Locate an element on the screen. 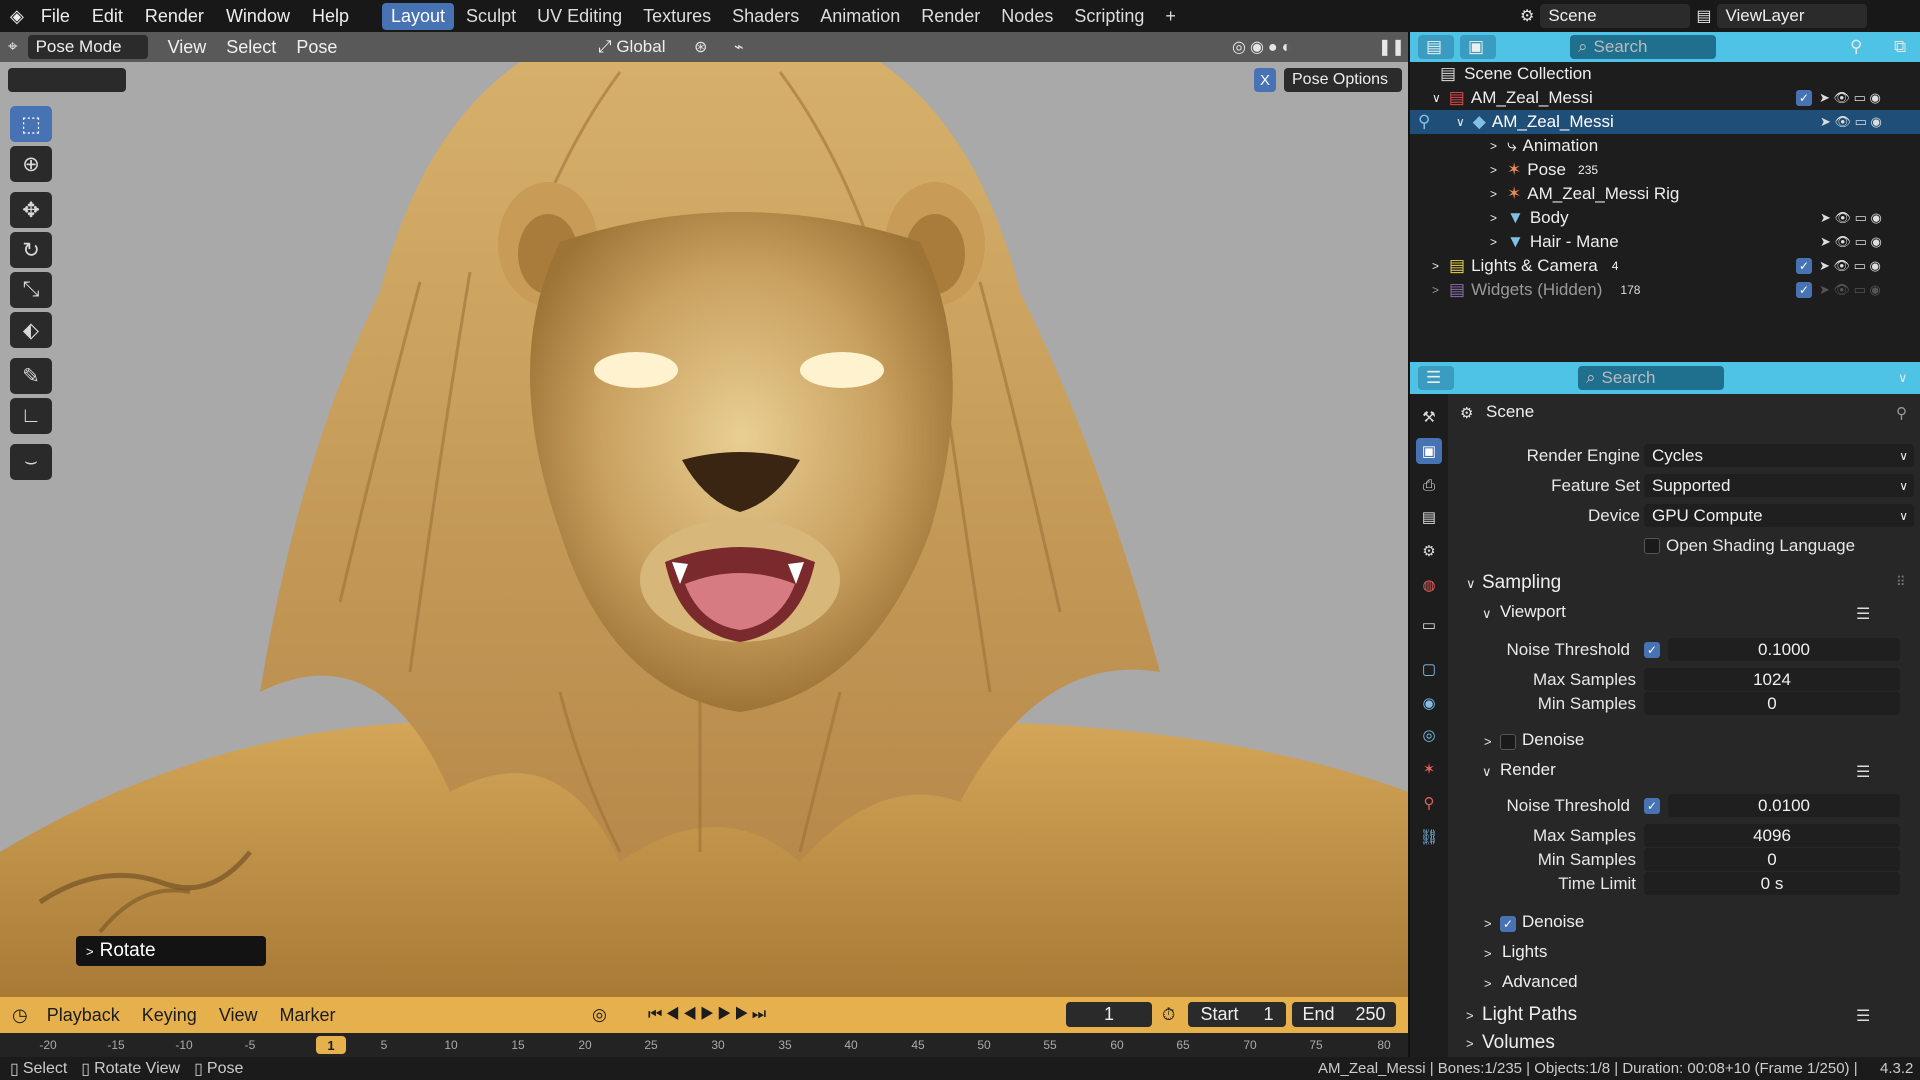 The width and height of the screenshot is (1920, 1080). record-icon: ◎ is located at coordinates (599, 1015).